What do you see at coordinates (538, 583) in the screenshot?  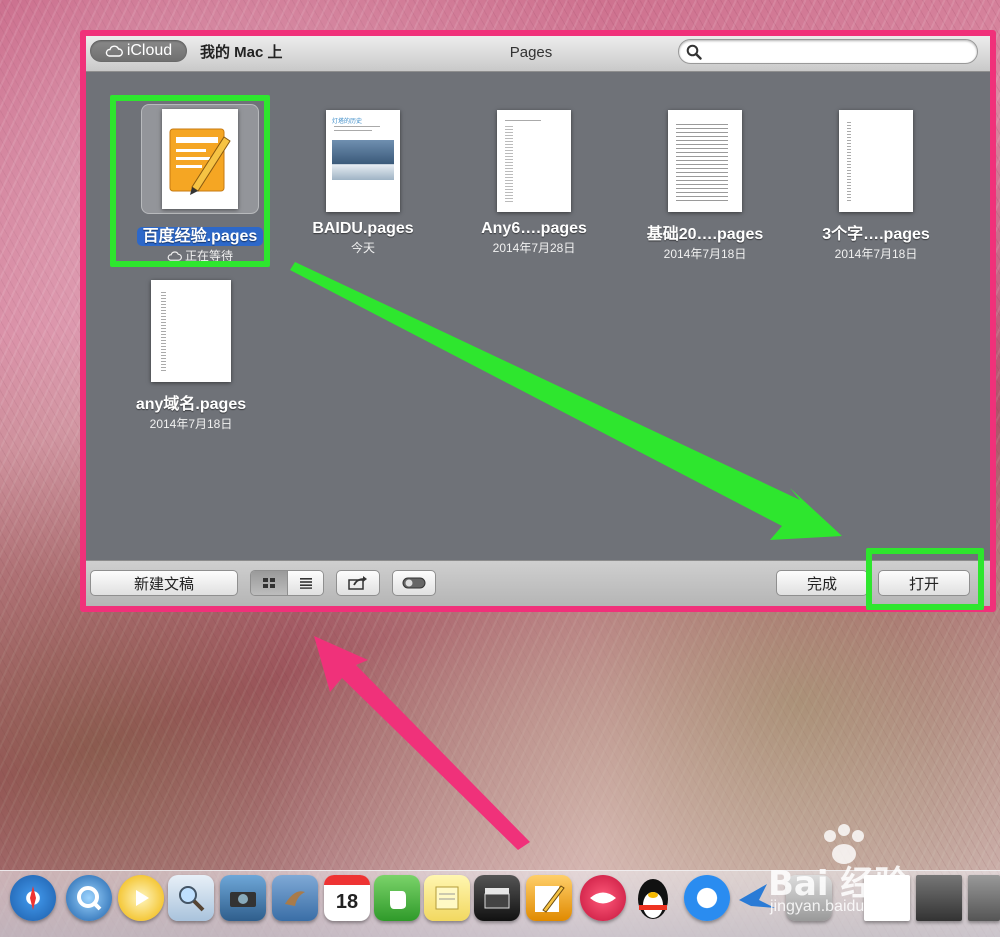 I see `bottom-toolbar: 新建文稿 完成 打开` at bounding box center [538, 583].